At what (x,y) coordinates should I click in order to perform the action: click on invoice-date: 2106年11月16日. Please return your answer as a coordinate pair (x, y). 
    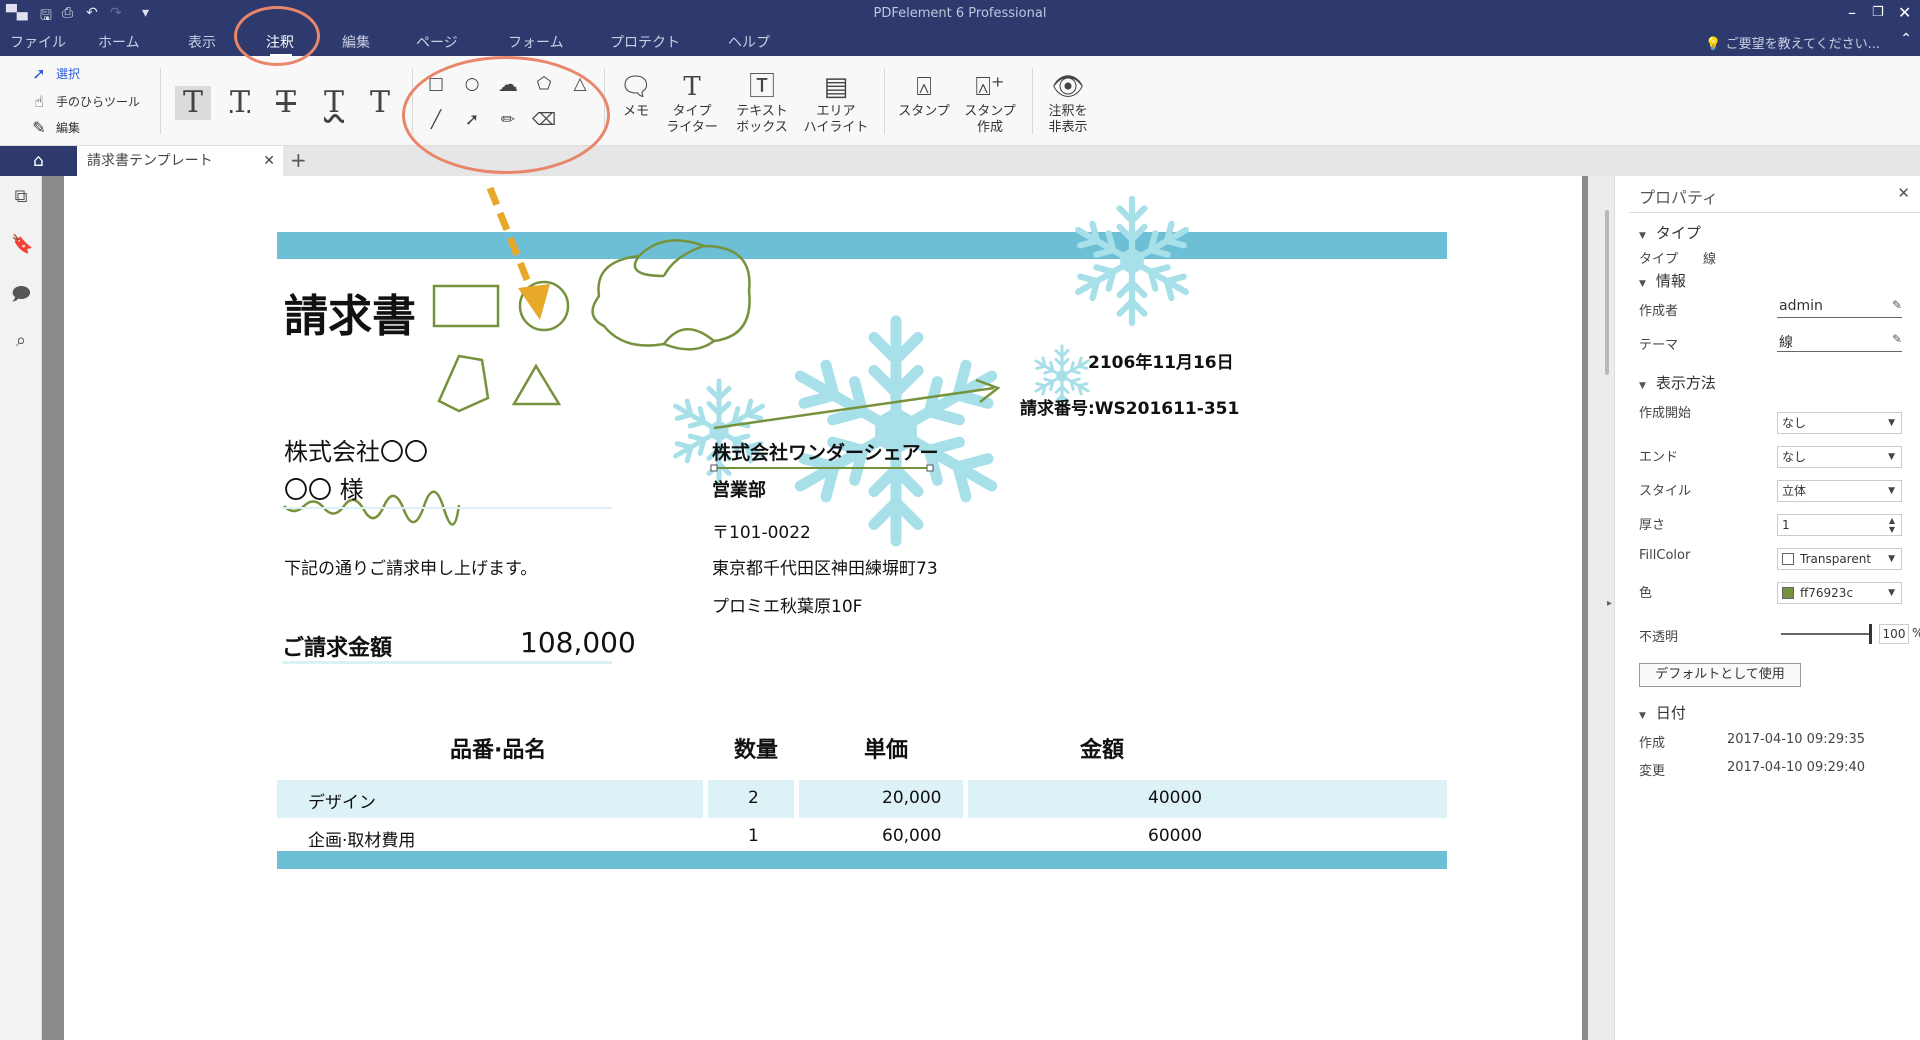
    Looking at the image, I should click on (1161, 363).